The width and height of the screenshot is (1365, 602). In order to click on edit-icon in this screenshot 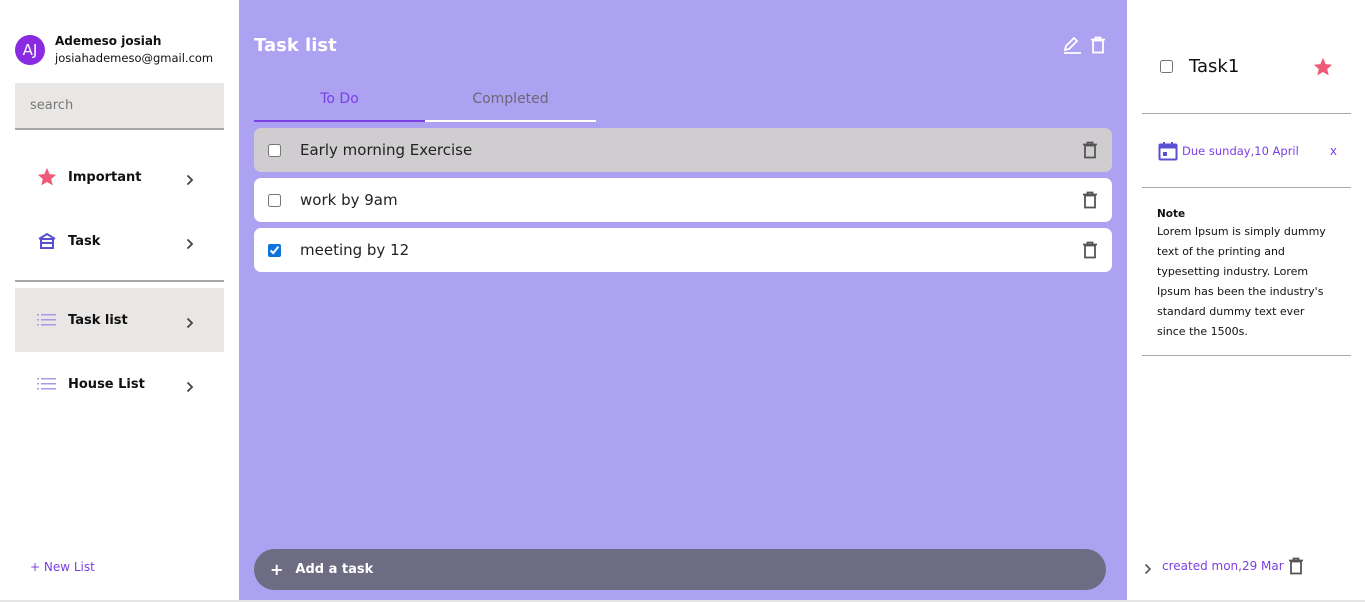, I will do `click(1072, 45)`.